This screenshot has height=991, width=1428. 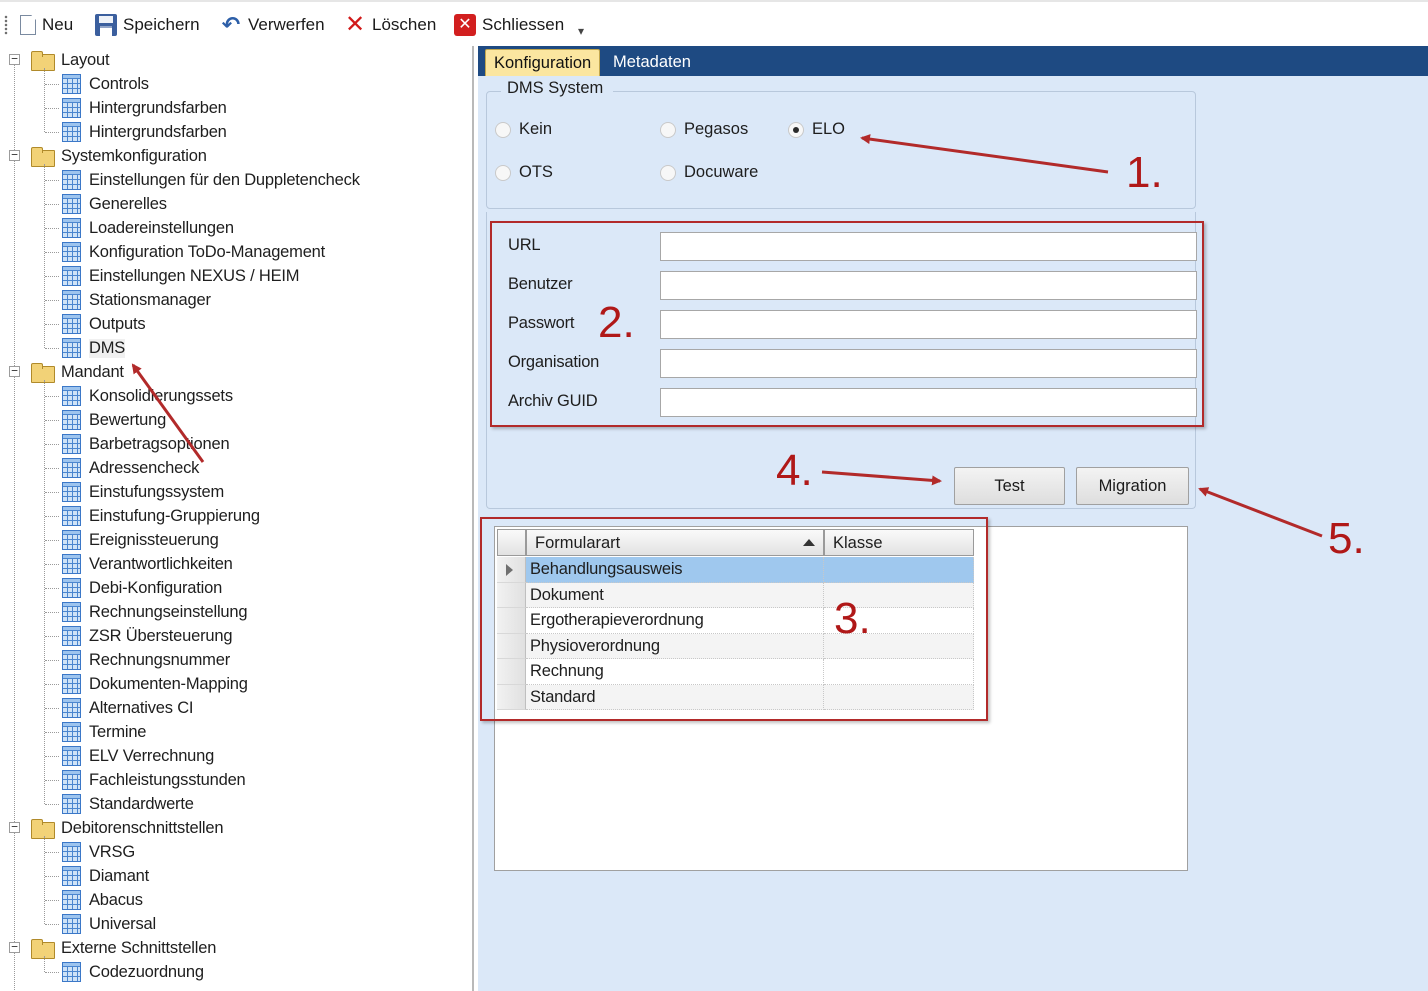 I want to click on tree-item-dokumenten-mapping: Dokumenten-Mapping, so click(x=155, y=684).